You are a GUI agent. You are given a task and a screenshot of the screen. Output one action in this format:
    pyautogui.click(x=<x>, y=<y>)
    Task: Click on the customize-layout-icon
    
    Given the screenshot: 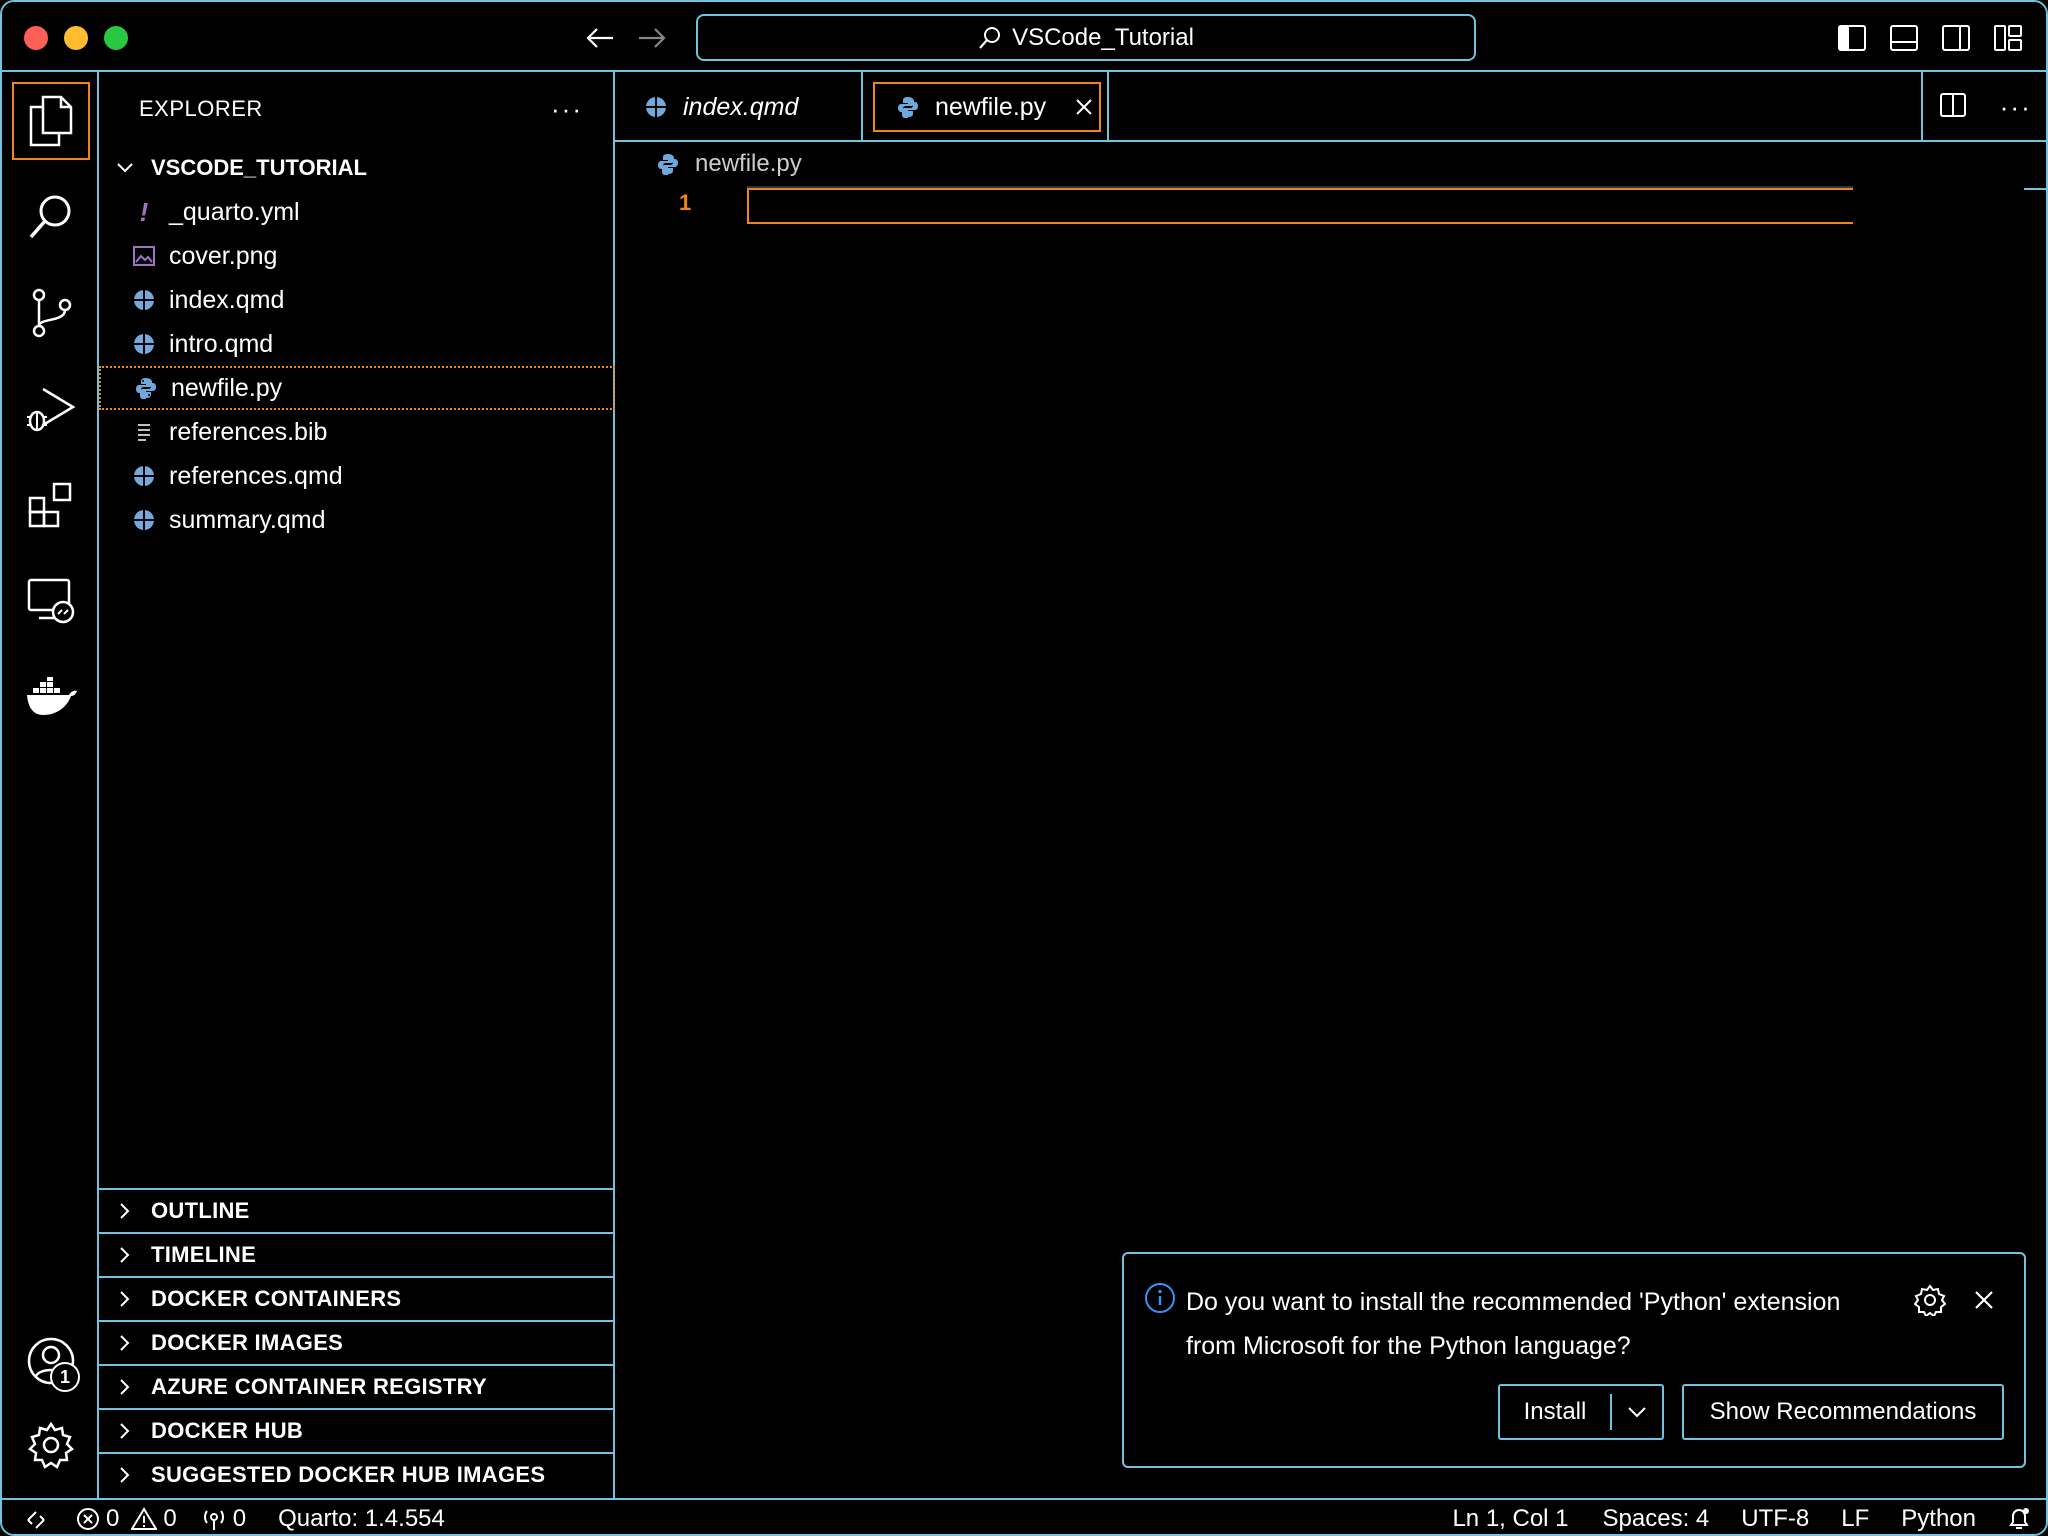 What is the action you would take?
    pyautogui.click(x=2008, y=38)
    